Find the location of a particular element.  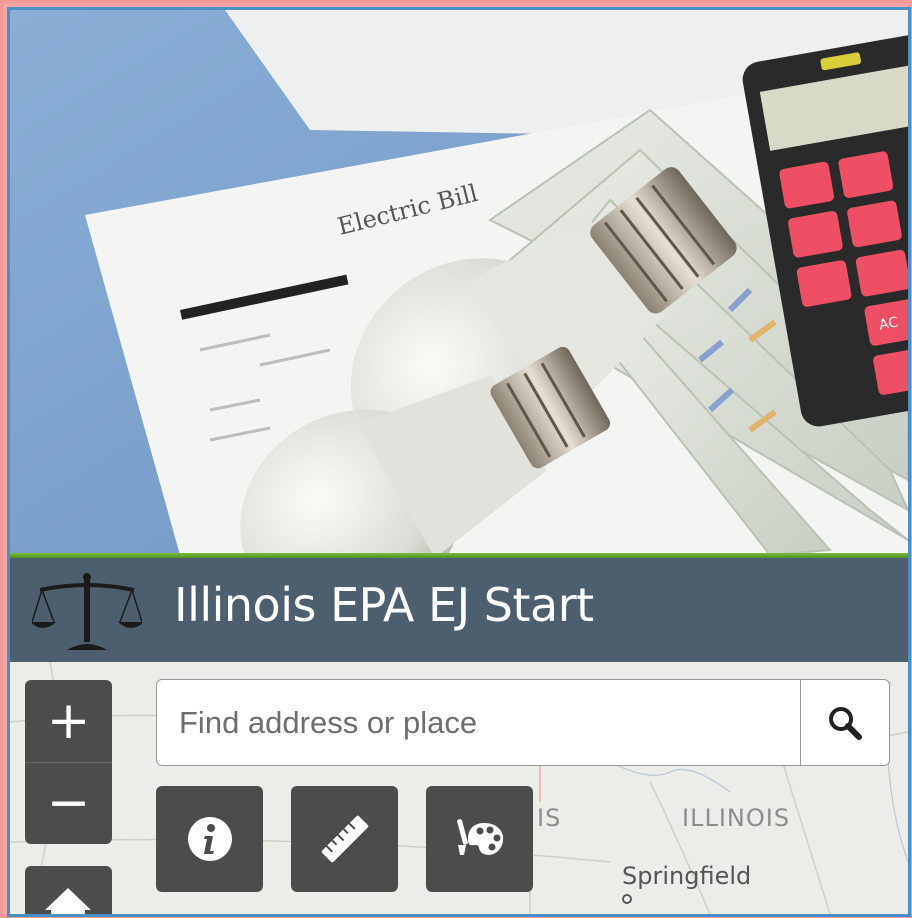

search-box is located at coordinates (523, 722).